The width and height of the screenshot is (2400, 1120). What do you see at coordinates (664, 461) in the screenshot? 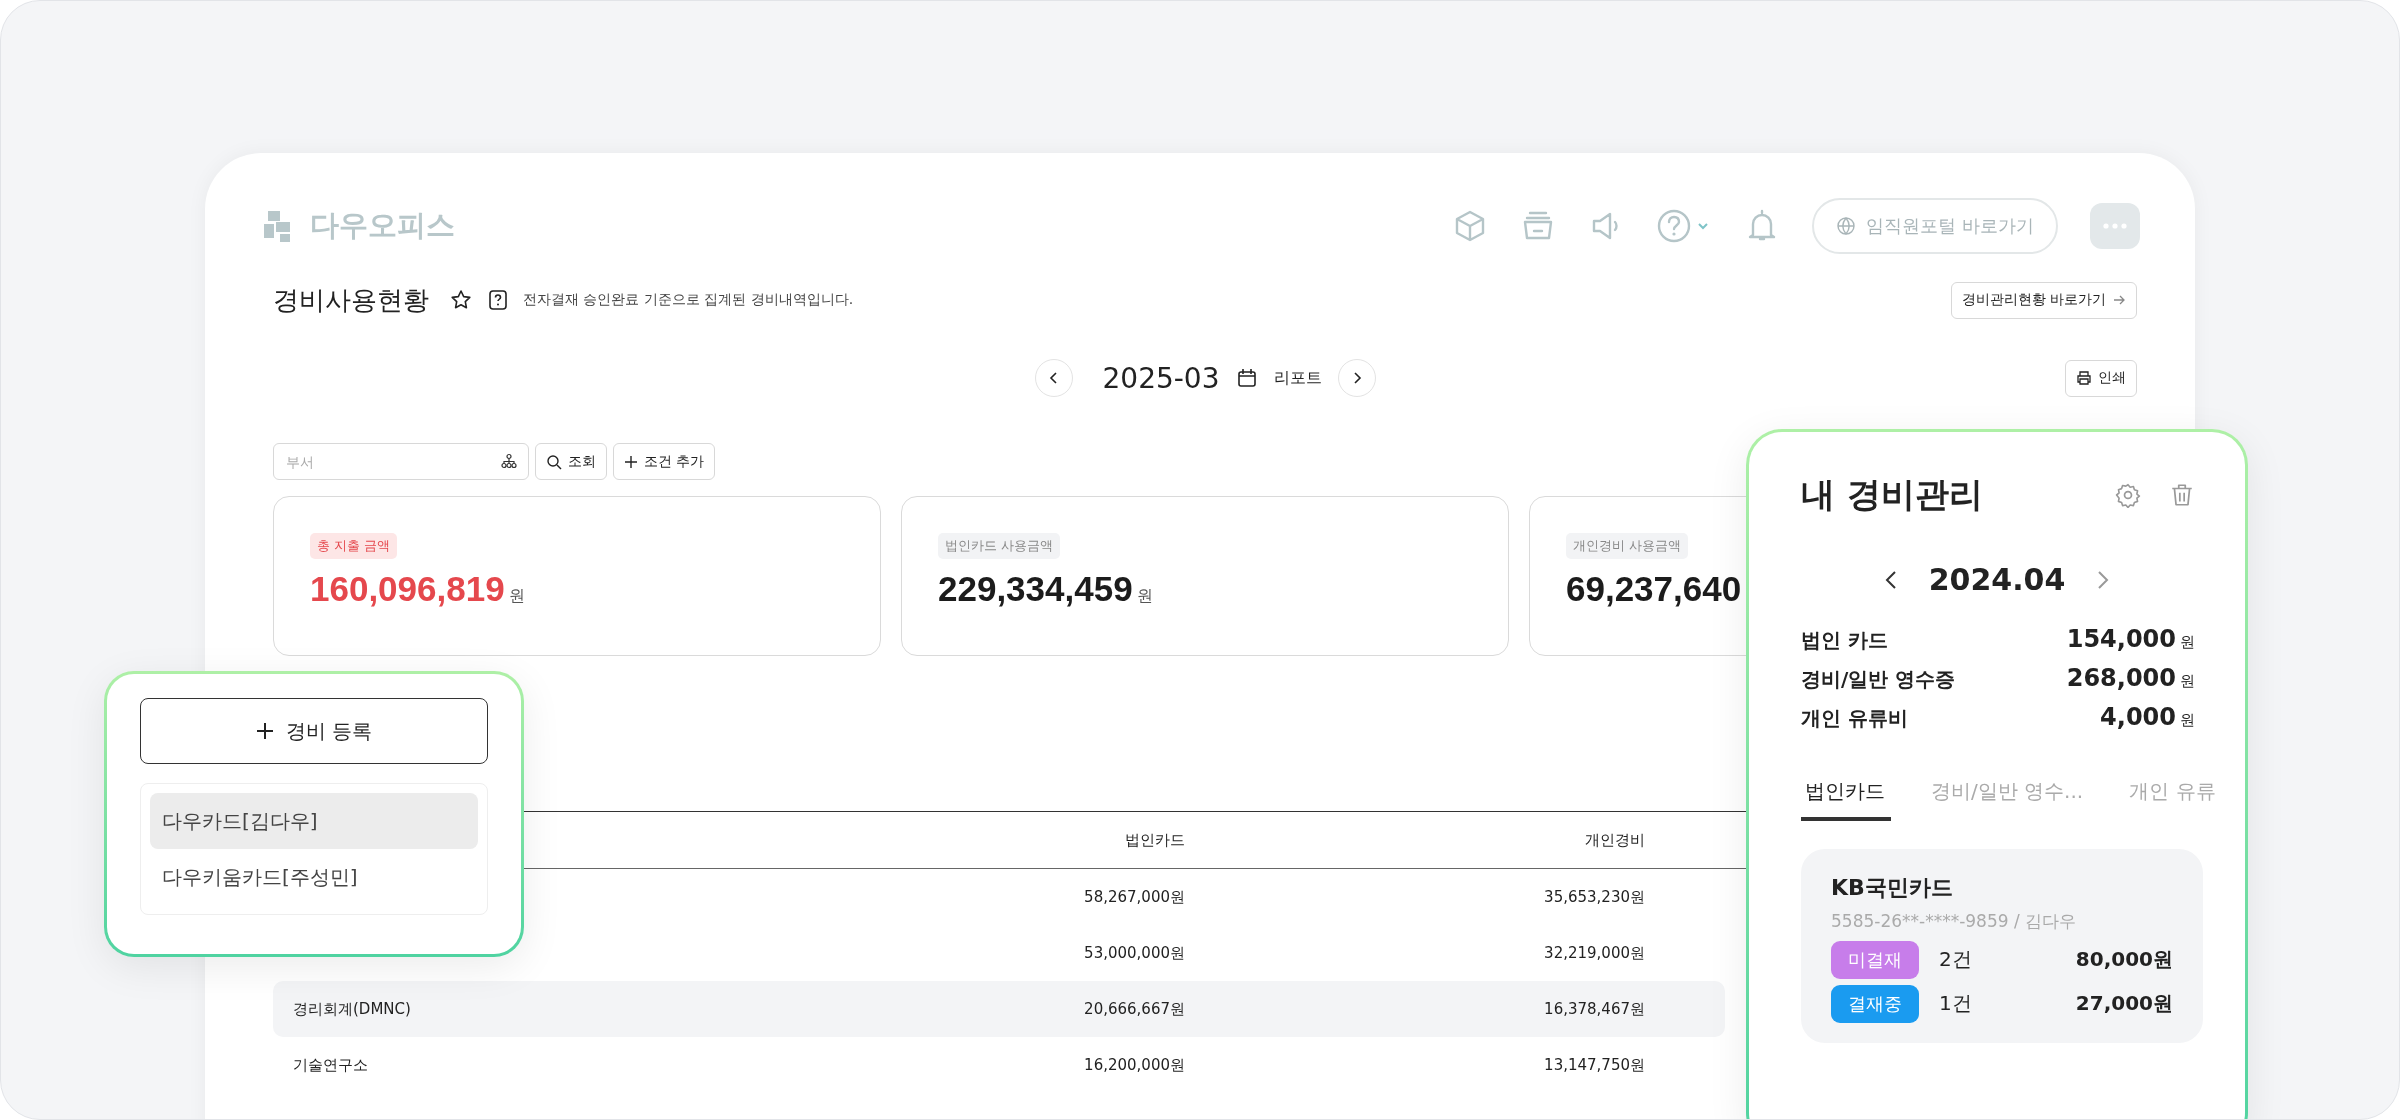
I see `add-condition-button: 조건 추가` at bounding box center [664, 461].